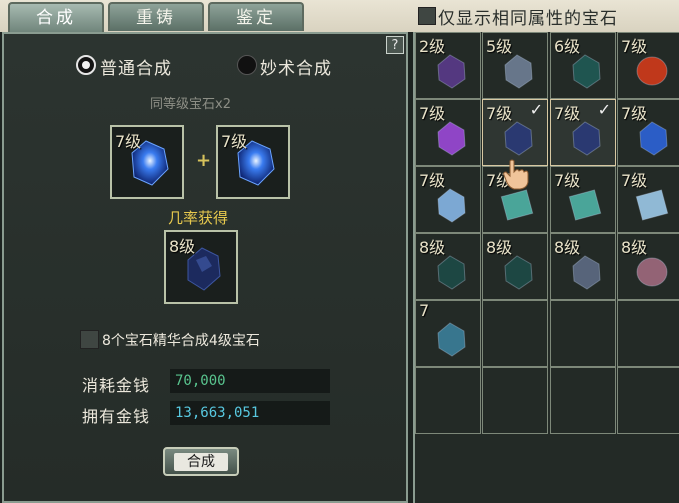  Describe the element at coordinates (250, 381) in the screenshot. I see `cost-money-value: 70,000` at that location.